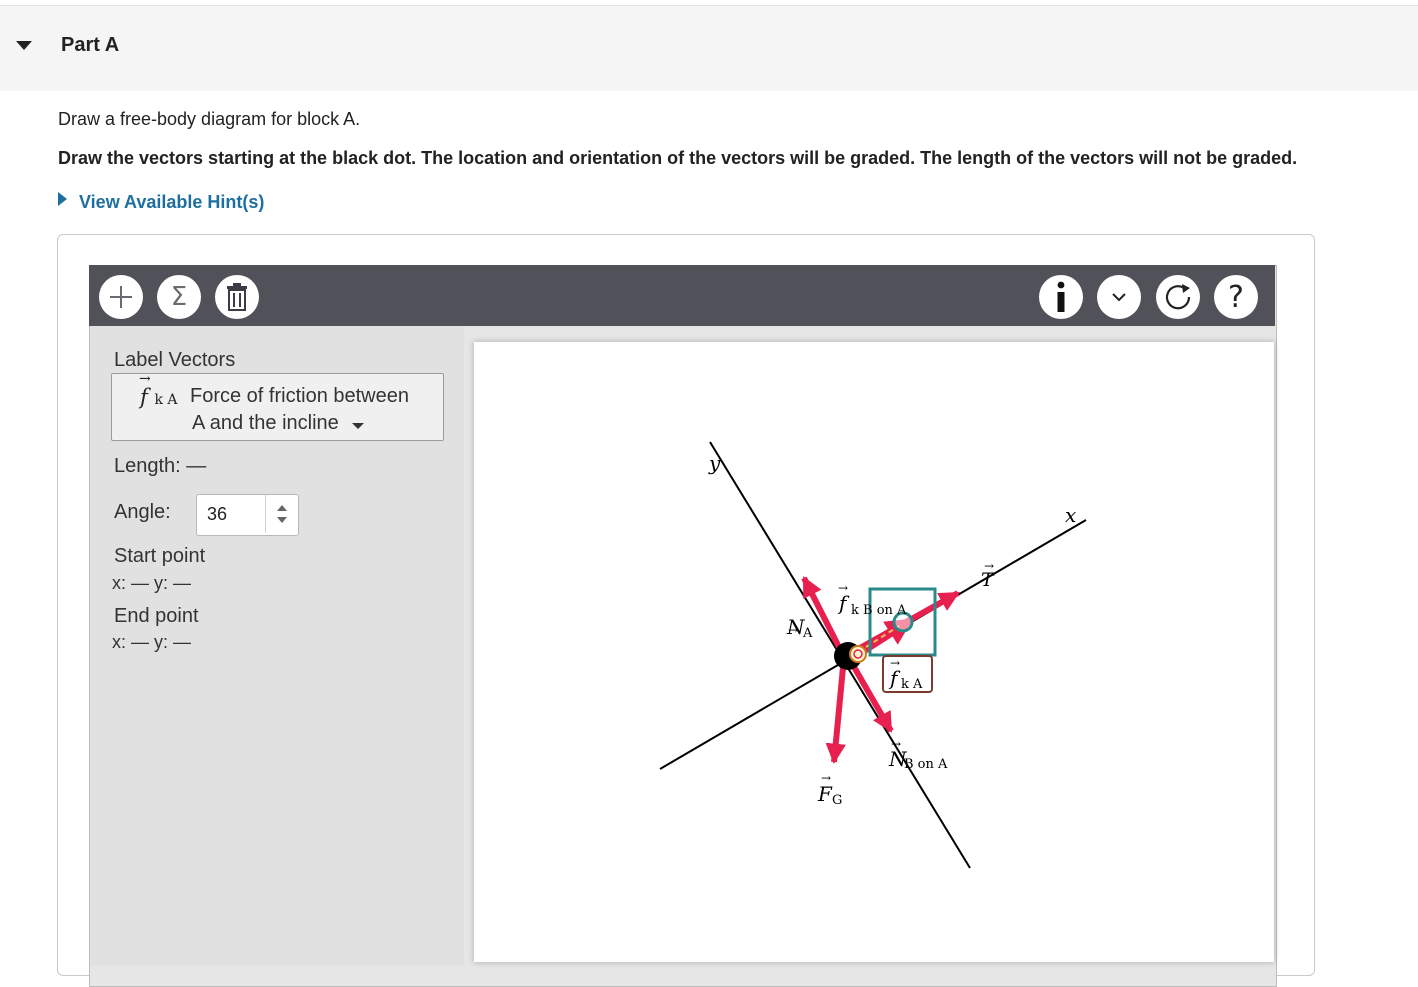 The height and width of the screenshot is (987, 1418). Describe the element at coordinates (282, 520) in the screenshot. I see `decrement-arrow-icon` at that location.